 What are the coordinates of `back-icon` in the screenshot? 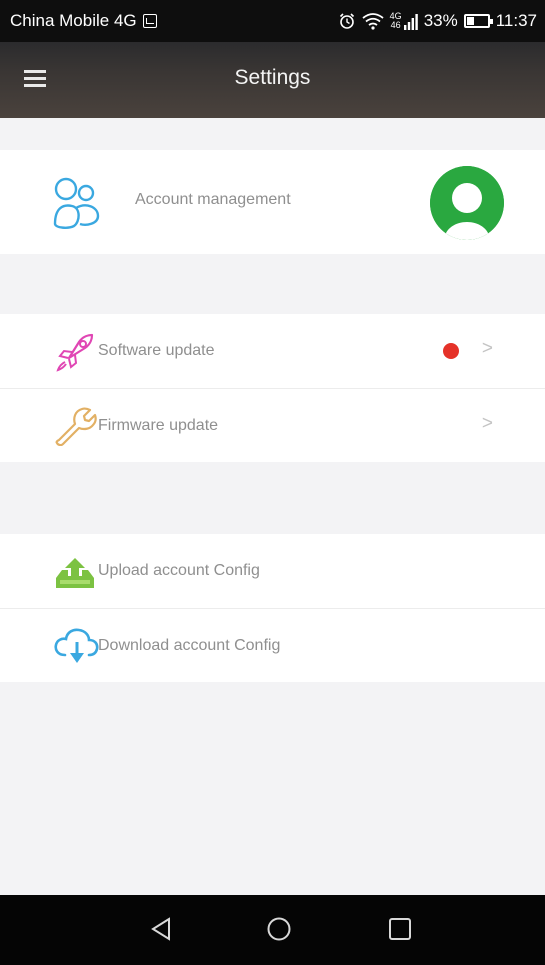 It's located at (161, 929).